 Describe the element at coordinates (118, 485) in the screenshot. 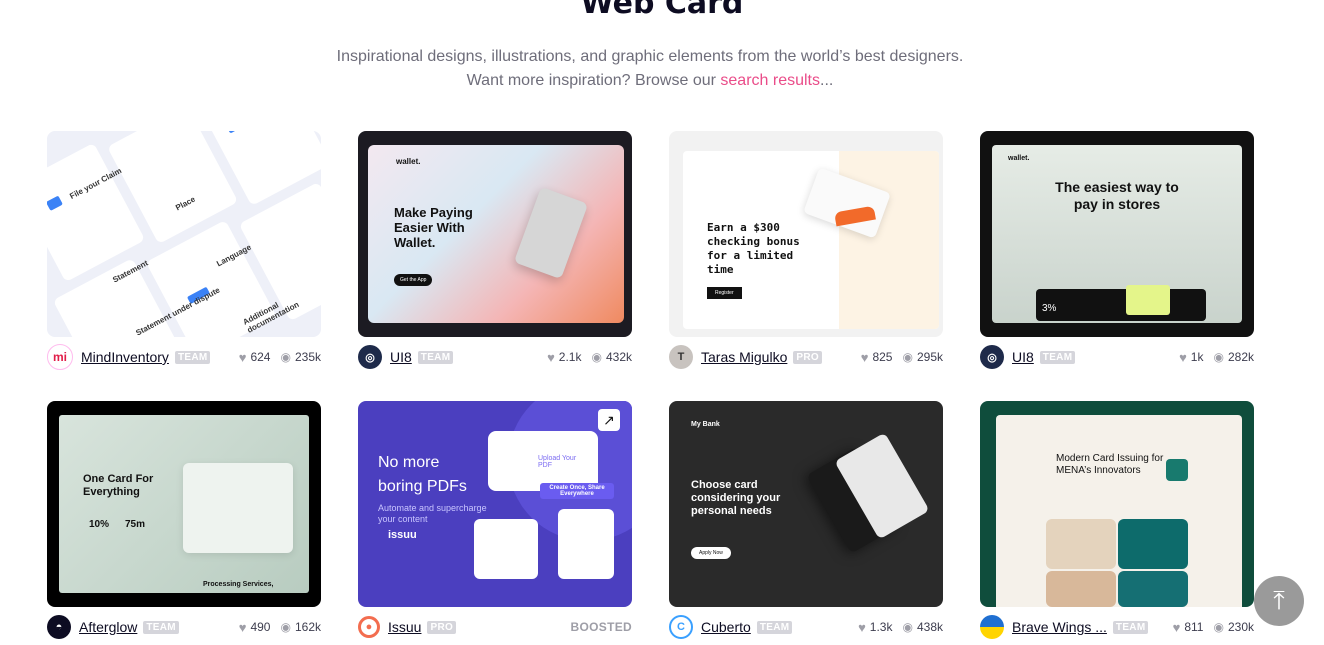

I see `shot-text: One Card For Everything` at that location.